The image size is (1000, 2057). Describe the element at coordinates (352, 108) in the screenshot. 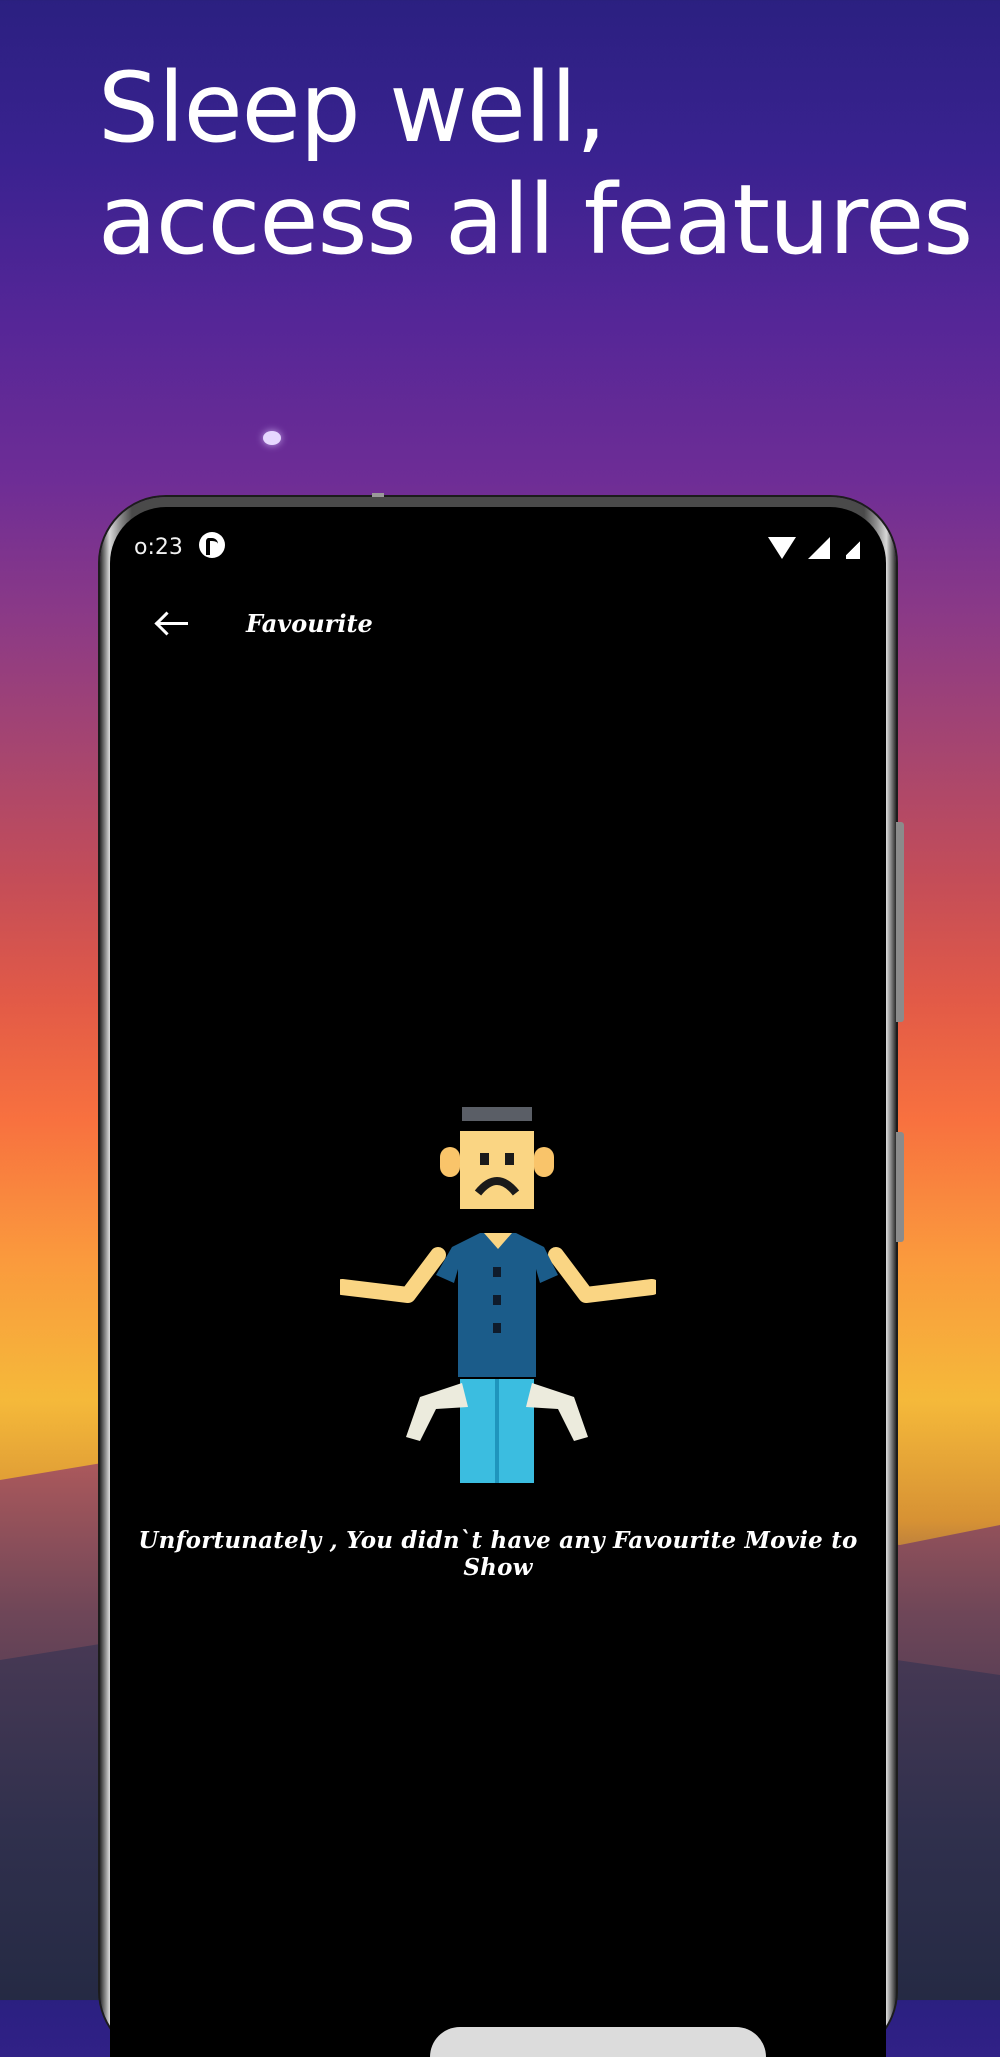

I see `promo-headline-line1: Sleep well,` at that location.